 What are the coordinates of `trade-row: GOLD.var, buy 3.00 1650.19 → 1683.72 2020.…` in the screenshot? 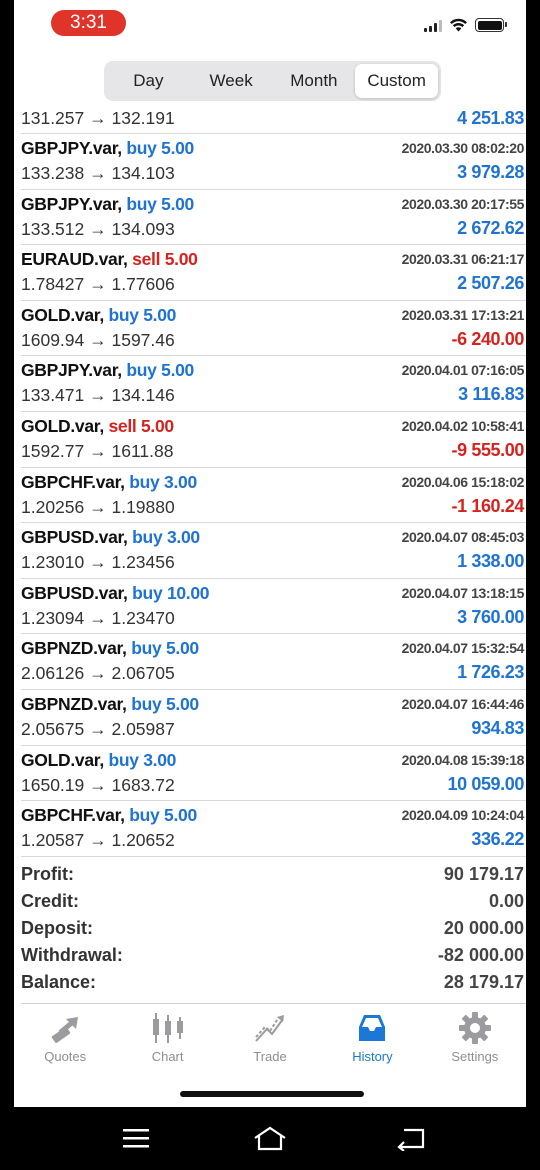 It's located at (273, 774).